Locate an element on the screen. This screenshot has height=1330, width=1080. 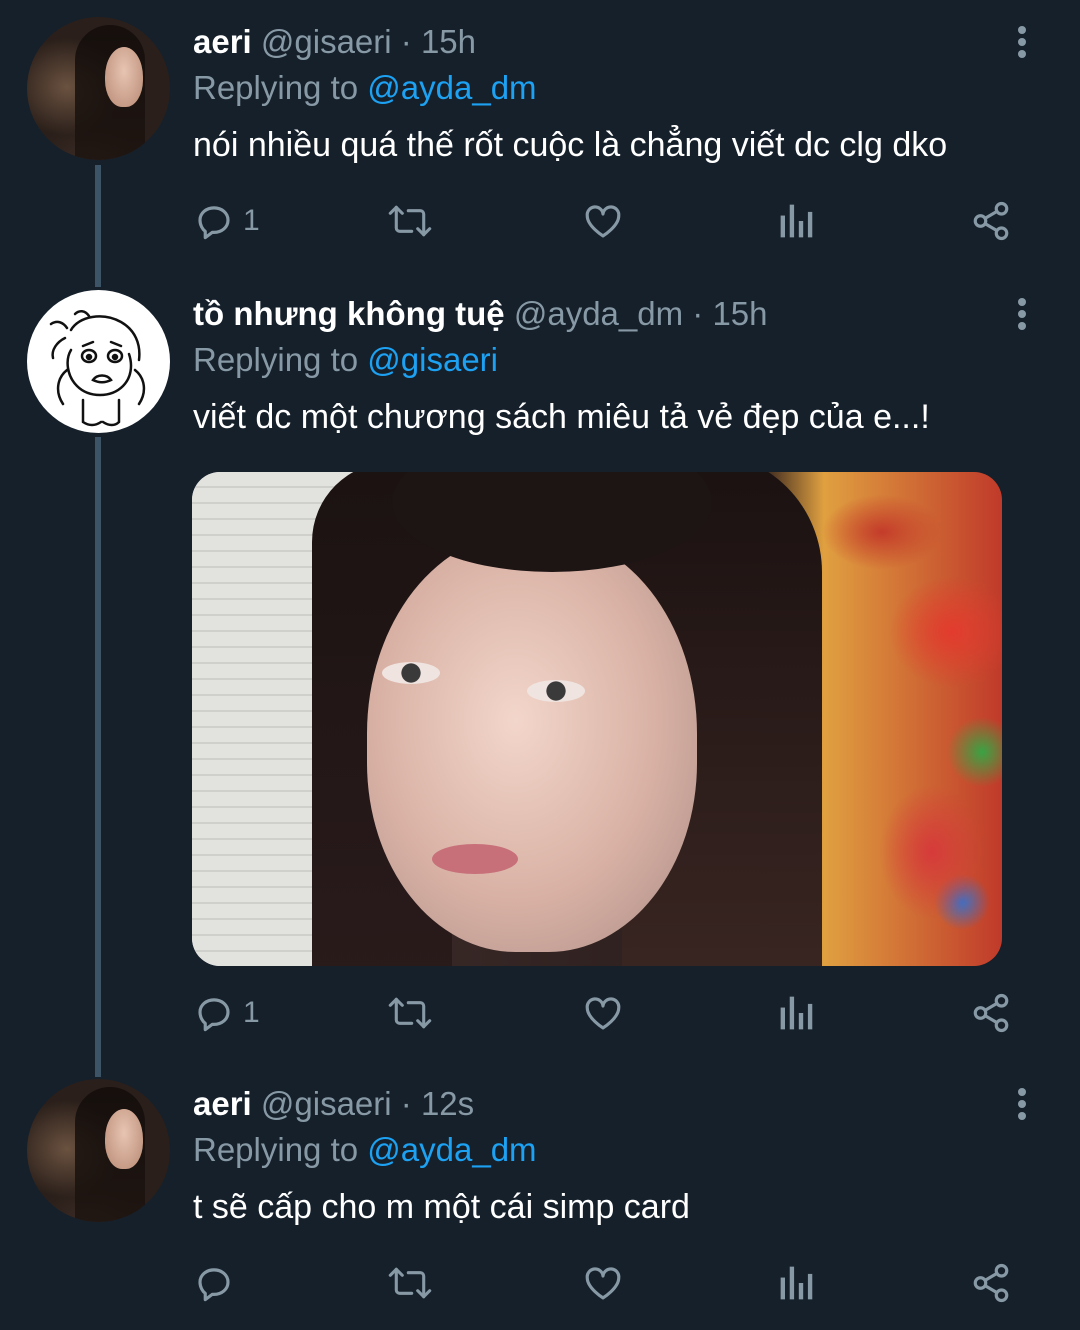
username: @ayda_dm is located at coordinates (598, 313).